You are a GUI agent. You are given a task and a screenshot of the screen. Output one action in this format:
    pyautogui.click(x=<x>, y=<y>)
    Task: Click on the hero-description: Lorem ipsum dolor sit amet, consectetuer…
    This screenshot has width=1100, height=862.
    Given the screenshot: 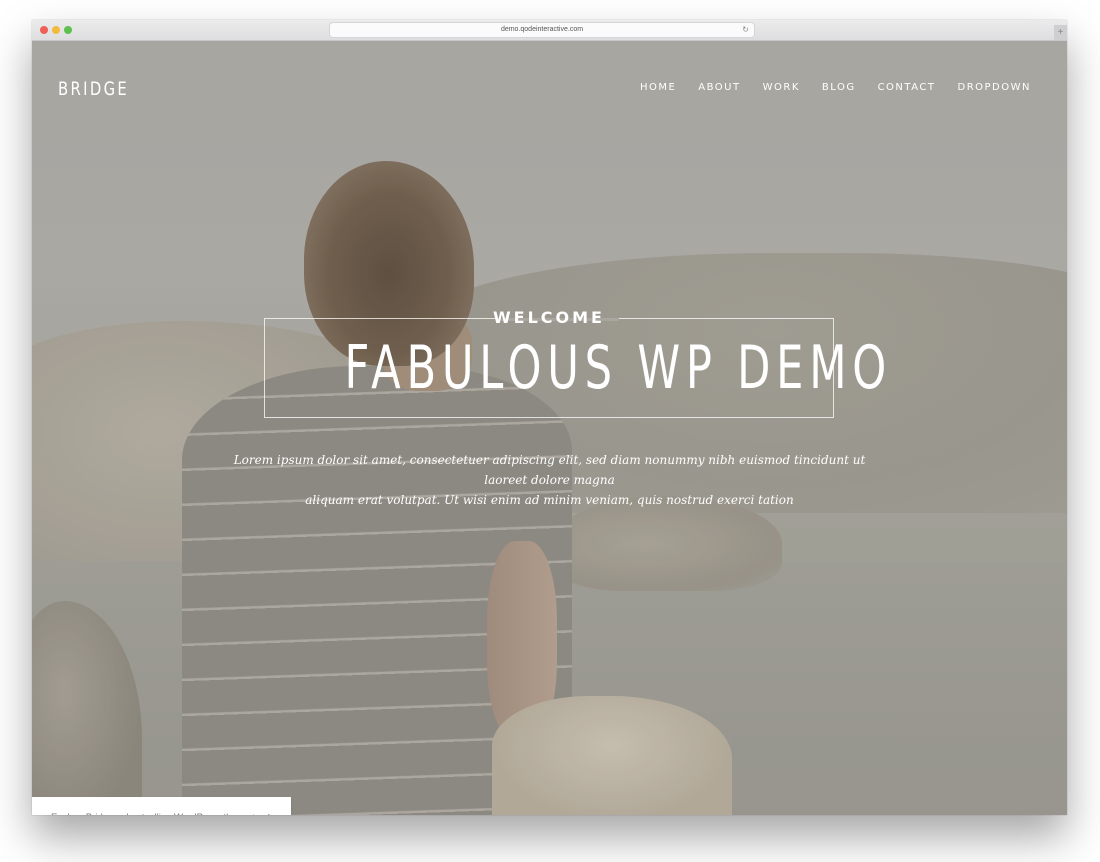 What is the action you would take?
    pyautogui.click(x=549, y=480)
    